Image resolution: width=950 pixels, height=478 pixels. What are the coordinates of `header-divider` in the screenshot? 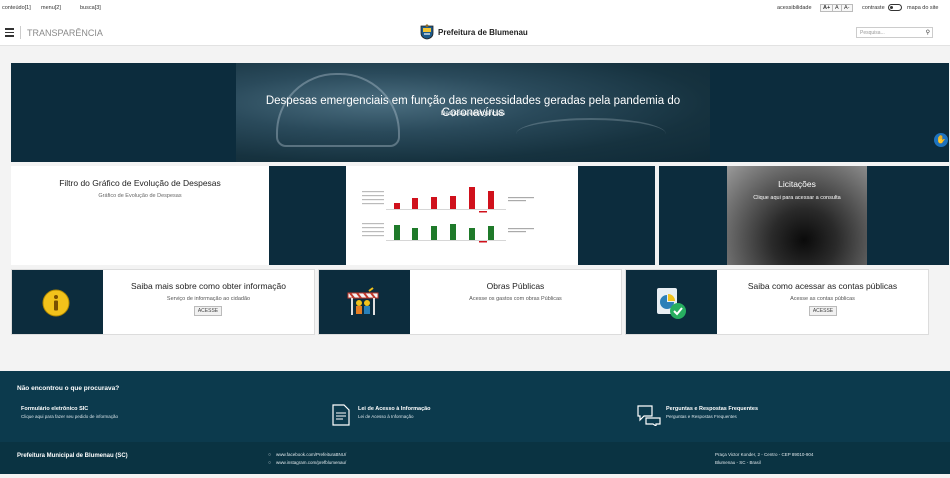 It's located at (20, 32).